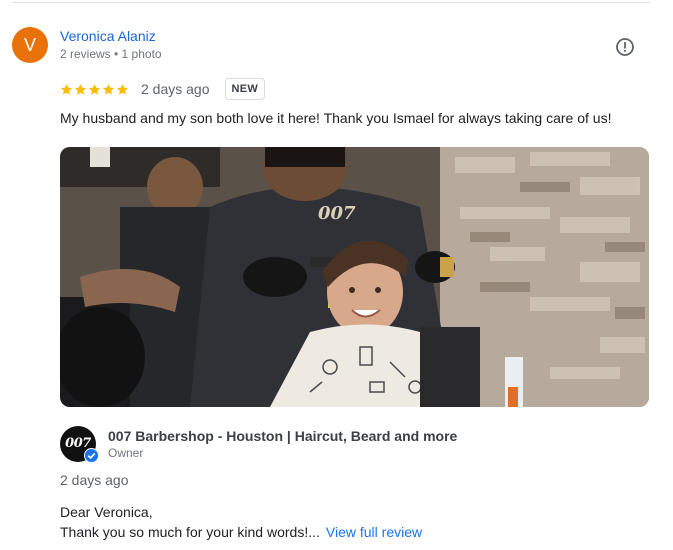 The width and height of the screenshot is (673, 550). What do you see at coordinates (337, 213) in the screenshot?
I see `svg-text: 007` at bounding box center [337, 213].